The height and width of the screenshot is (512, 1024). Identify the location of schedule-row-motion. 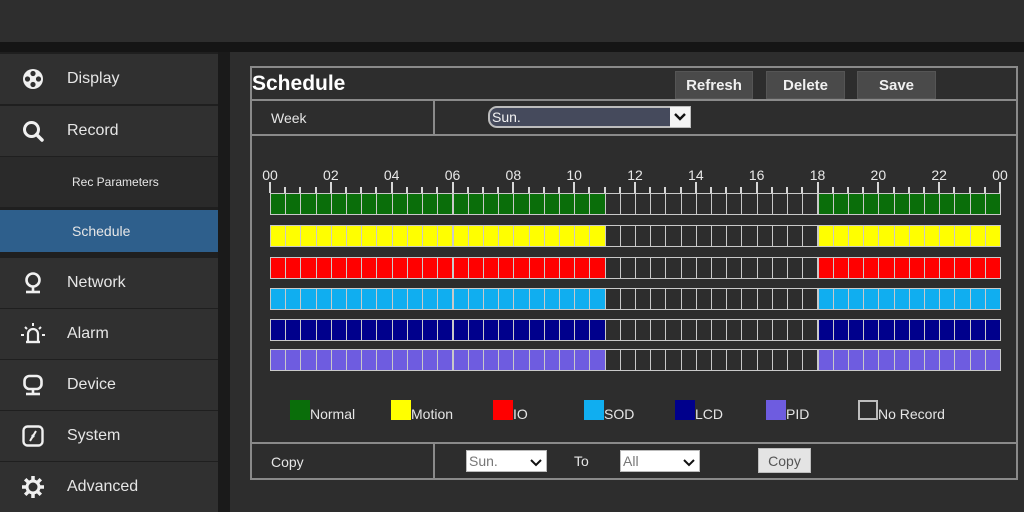
(635, 236).